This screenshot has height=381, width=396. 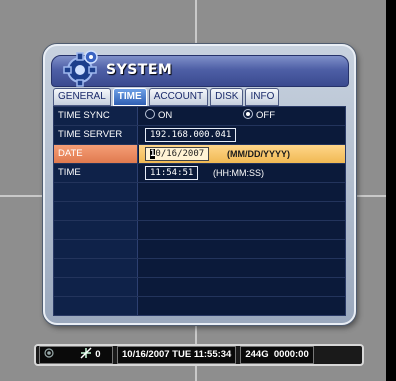 What do you see at coordinates (150, 114) in the screenshot?
I see `radio-off-icon` at bounding box center [150, 114].